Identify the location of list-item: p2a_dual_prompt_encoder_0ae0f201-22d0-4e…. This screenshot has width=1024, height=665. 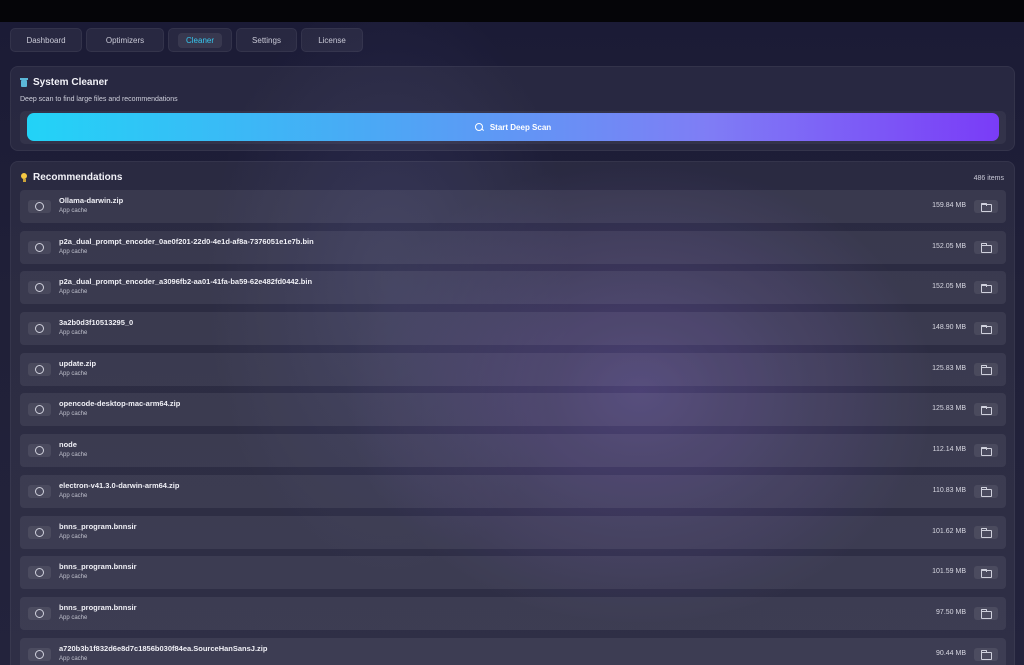
(513, 247).